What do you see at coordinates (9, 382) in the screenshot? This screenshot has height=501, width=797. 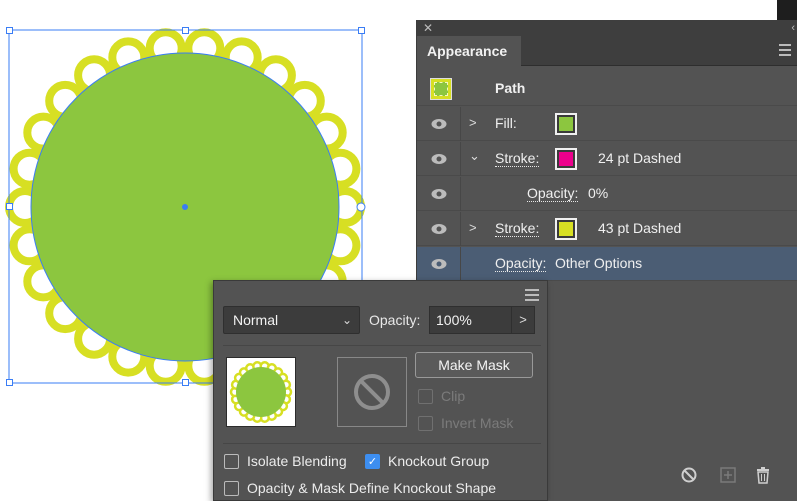 I see `selection-handle-bl` at bounding box center [9, 382].